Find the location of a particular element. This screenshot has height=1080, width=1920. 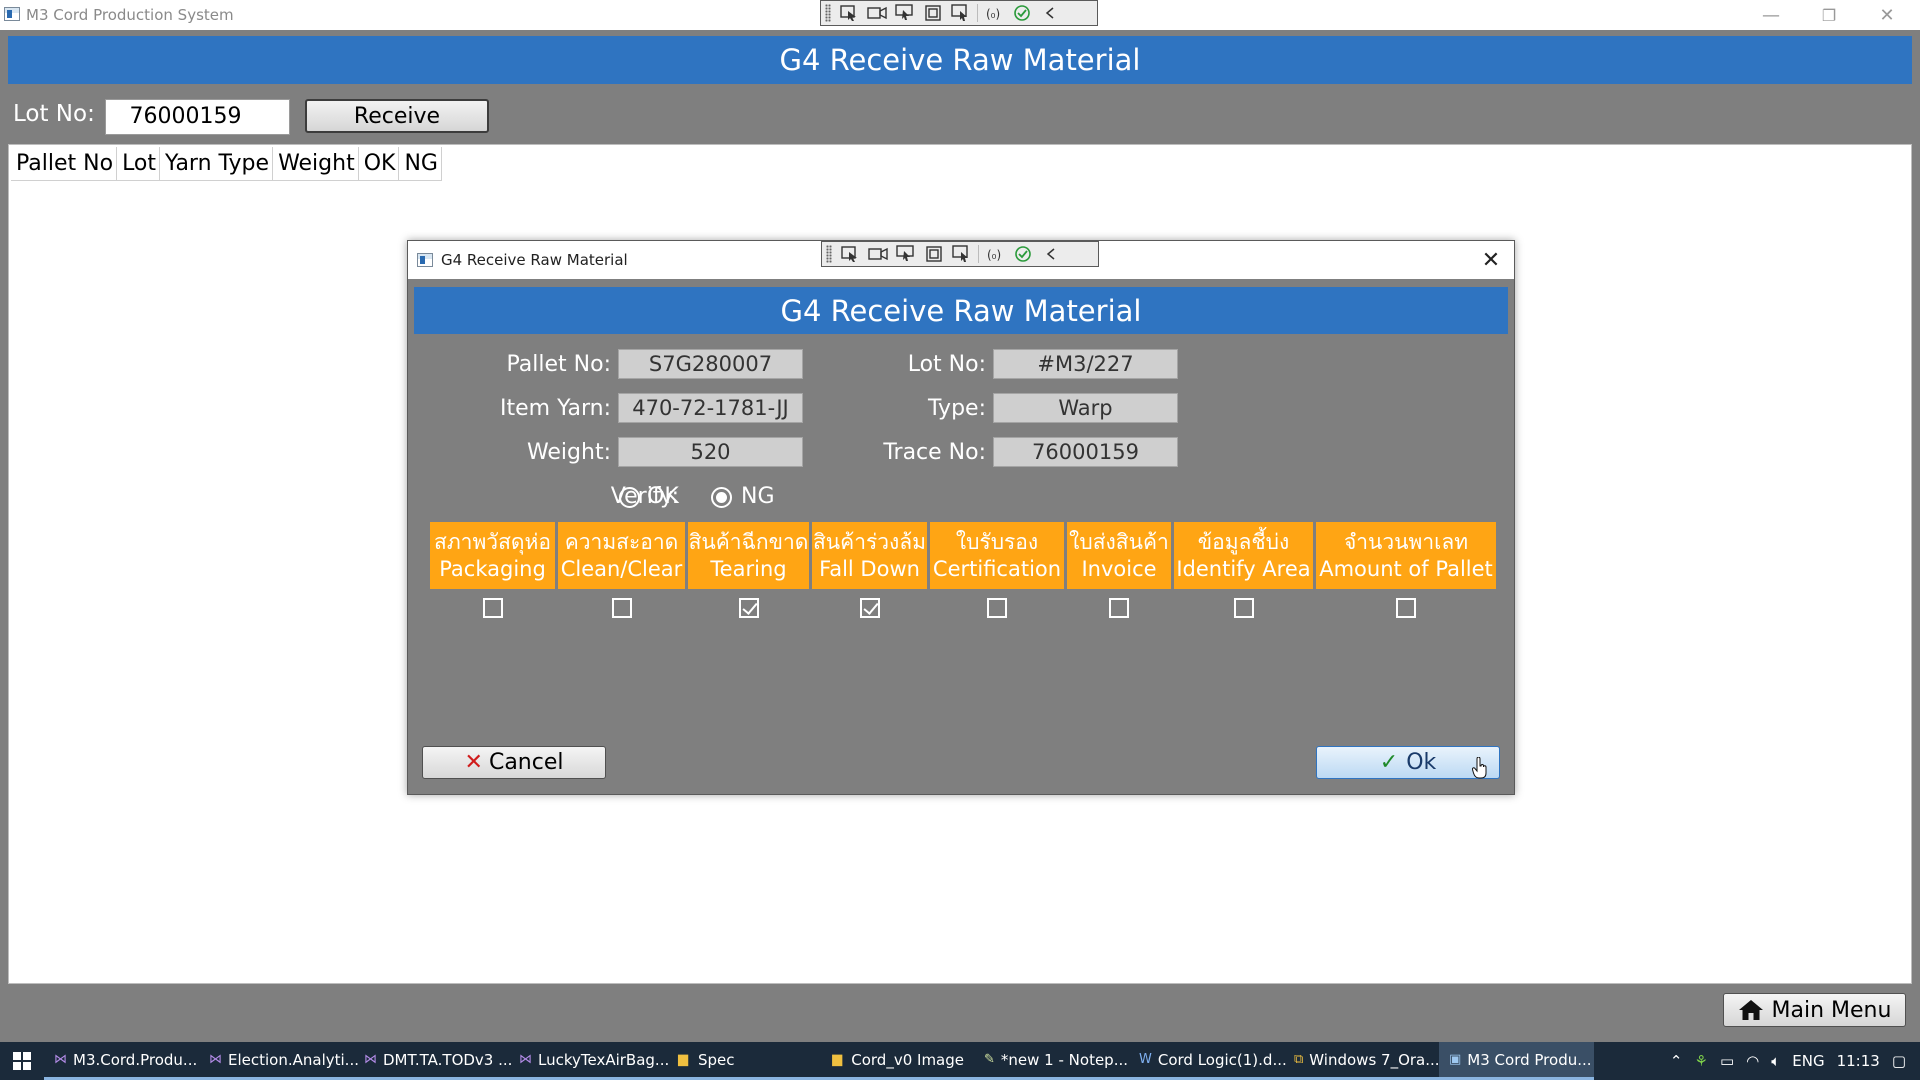

verify-ok-radio is located at coordinates (629, 497).